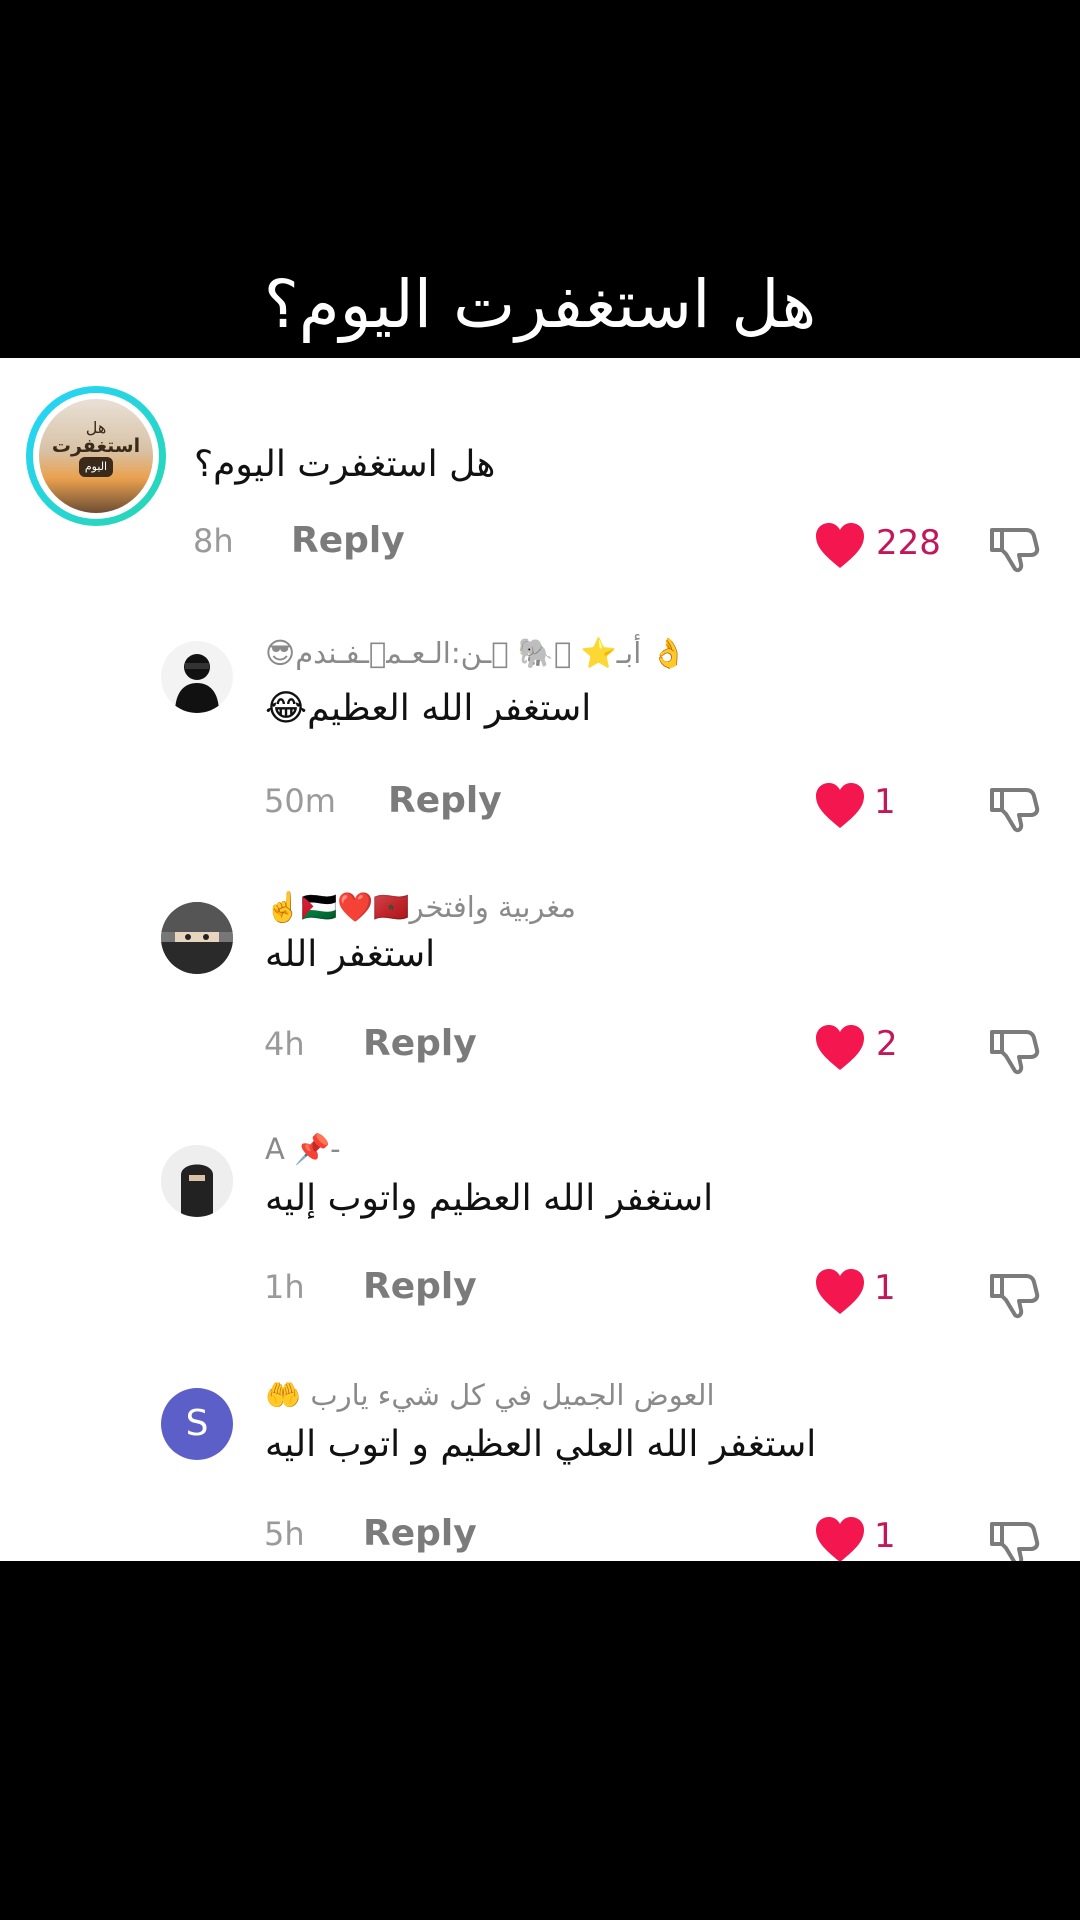 The height and width of the screenshot is (1920, 1080). What do you see at coordinates (284, 1534) in the screenshot?
I see `reply-time: 5h` at bounding box center [284, 1534].